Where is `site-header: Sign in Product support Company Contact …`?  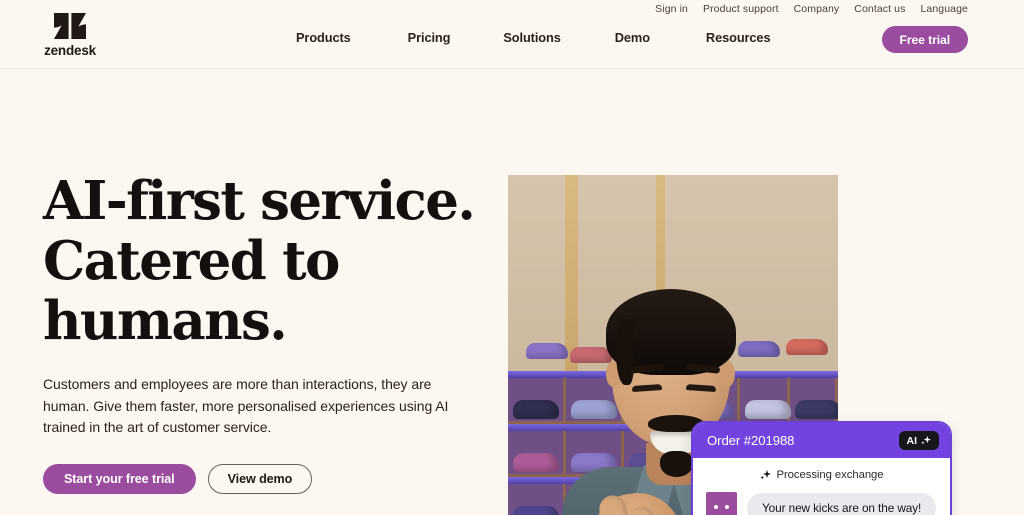 site-header: Sign in Product support Company Contact … is located at coordinates (512, 34).